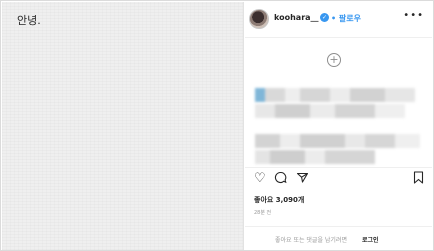  I want to click on post-timestamp: 28분 전, so click(263, 213).